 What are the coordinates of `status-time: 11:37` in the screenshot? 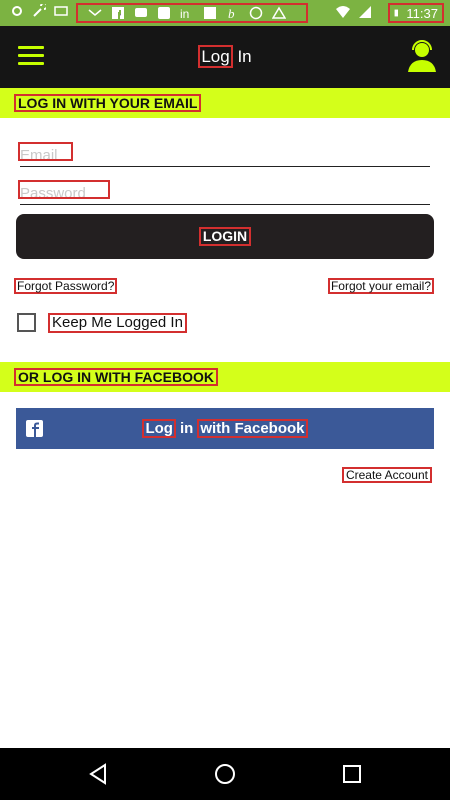 It's located at (422, 13).